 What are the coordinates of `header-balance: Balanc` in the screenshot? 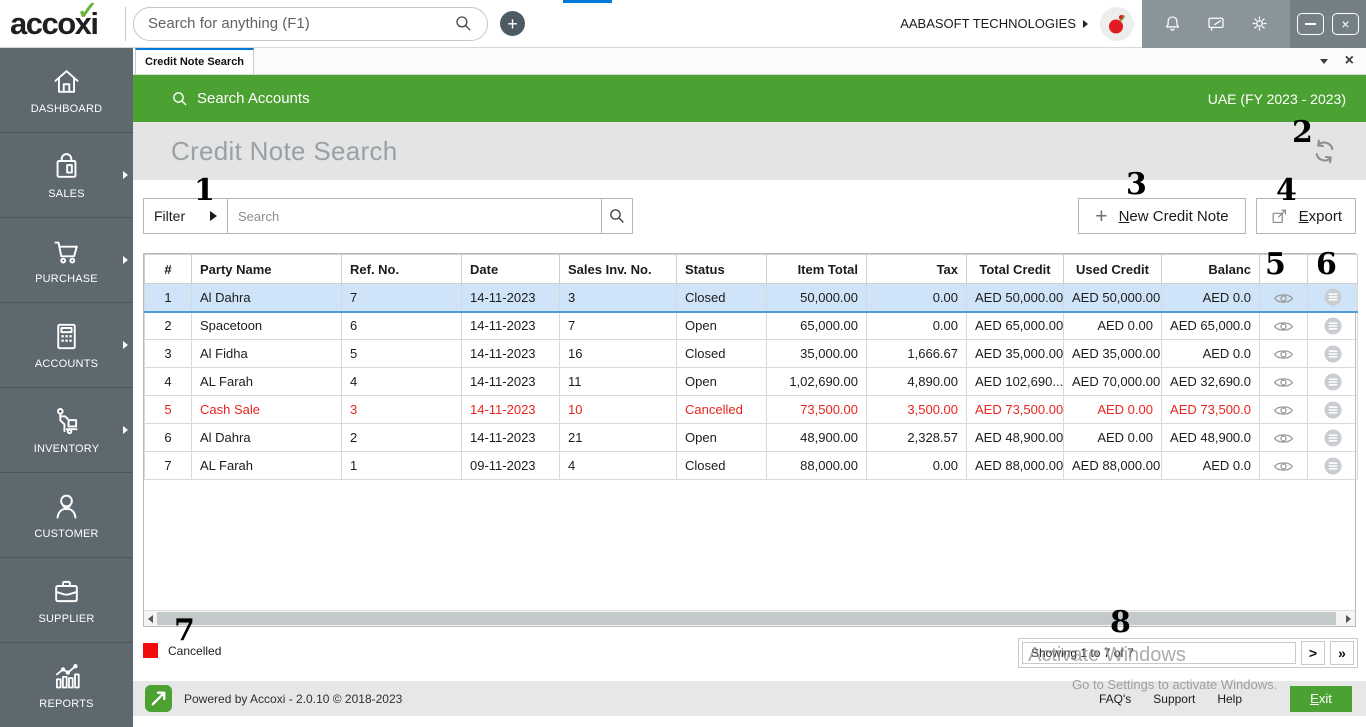 It's located at (1210, 269).